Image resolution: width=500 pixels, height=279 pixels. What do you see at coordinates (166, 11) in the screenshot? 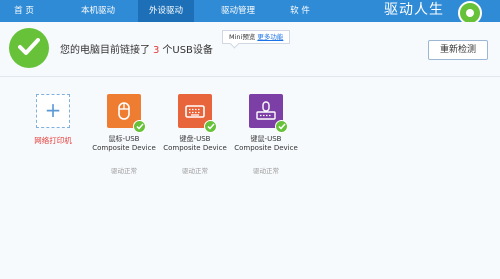
I see `tab-peripheral-drivers: 外设驱动` at bounding box center [166, 11].